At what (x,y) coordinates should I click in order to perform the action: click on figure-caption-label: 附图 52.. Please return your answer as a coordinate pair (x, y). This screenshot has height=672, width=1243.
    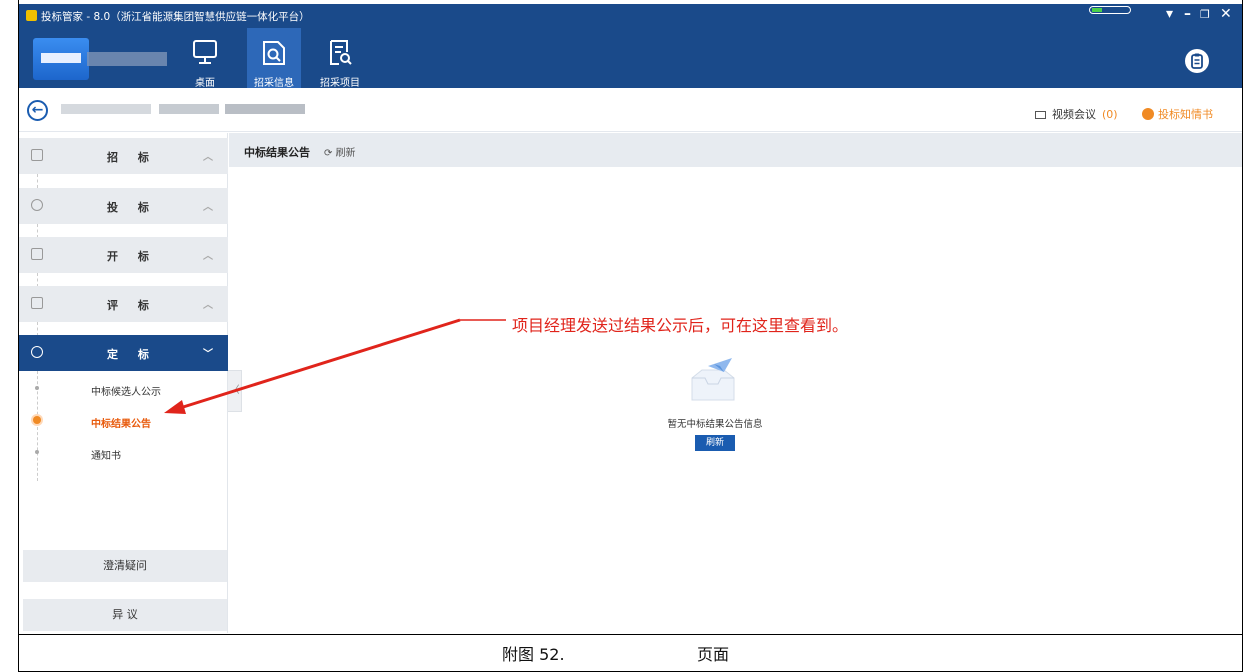
    Looking at the image, I should click on (533, 654).